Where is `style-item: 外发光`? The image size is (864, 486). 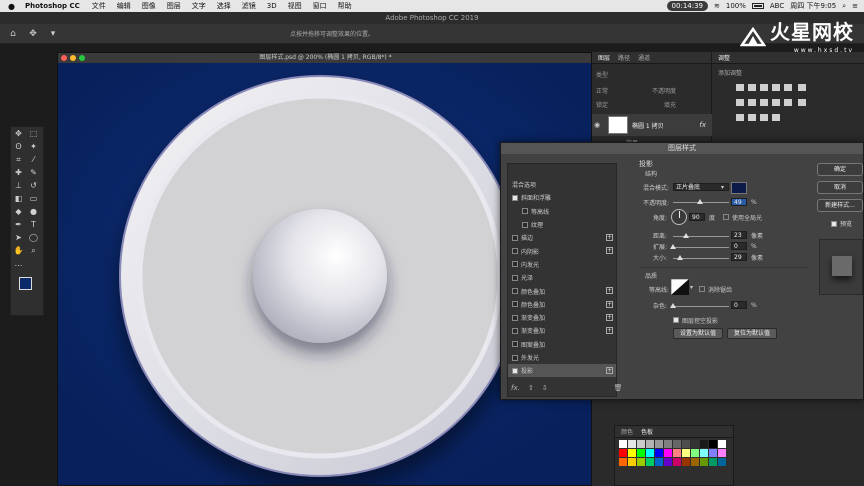
style-item: 外发光 is located at coordinates (562, 357).